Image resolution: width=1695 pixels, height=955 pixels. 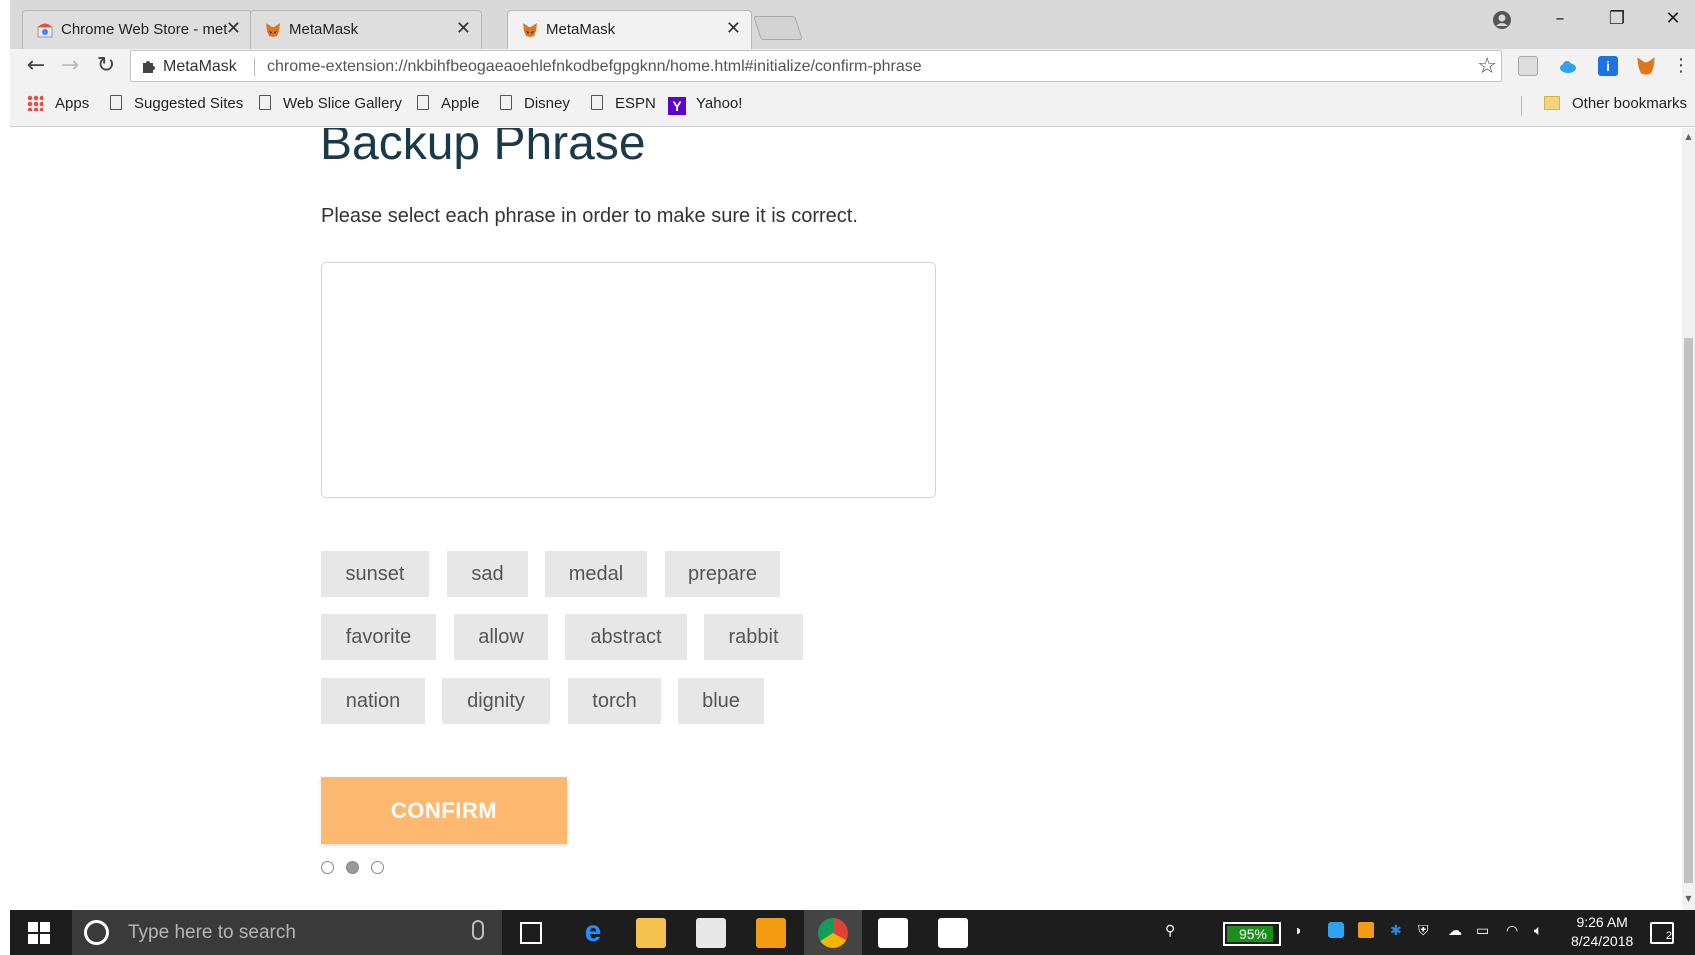 I want to click on seed-word-button: sunset, so click(x=375, y=574).